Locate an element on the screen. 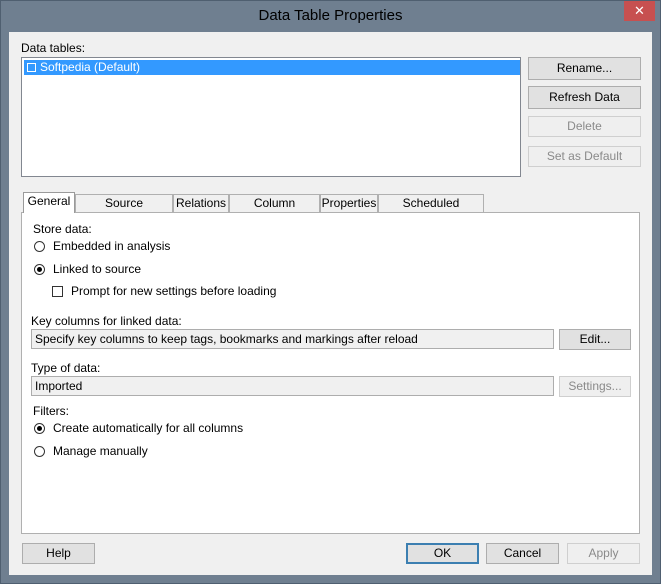  manage-manually-label: Manage manually is located at coordinates (100, 451).